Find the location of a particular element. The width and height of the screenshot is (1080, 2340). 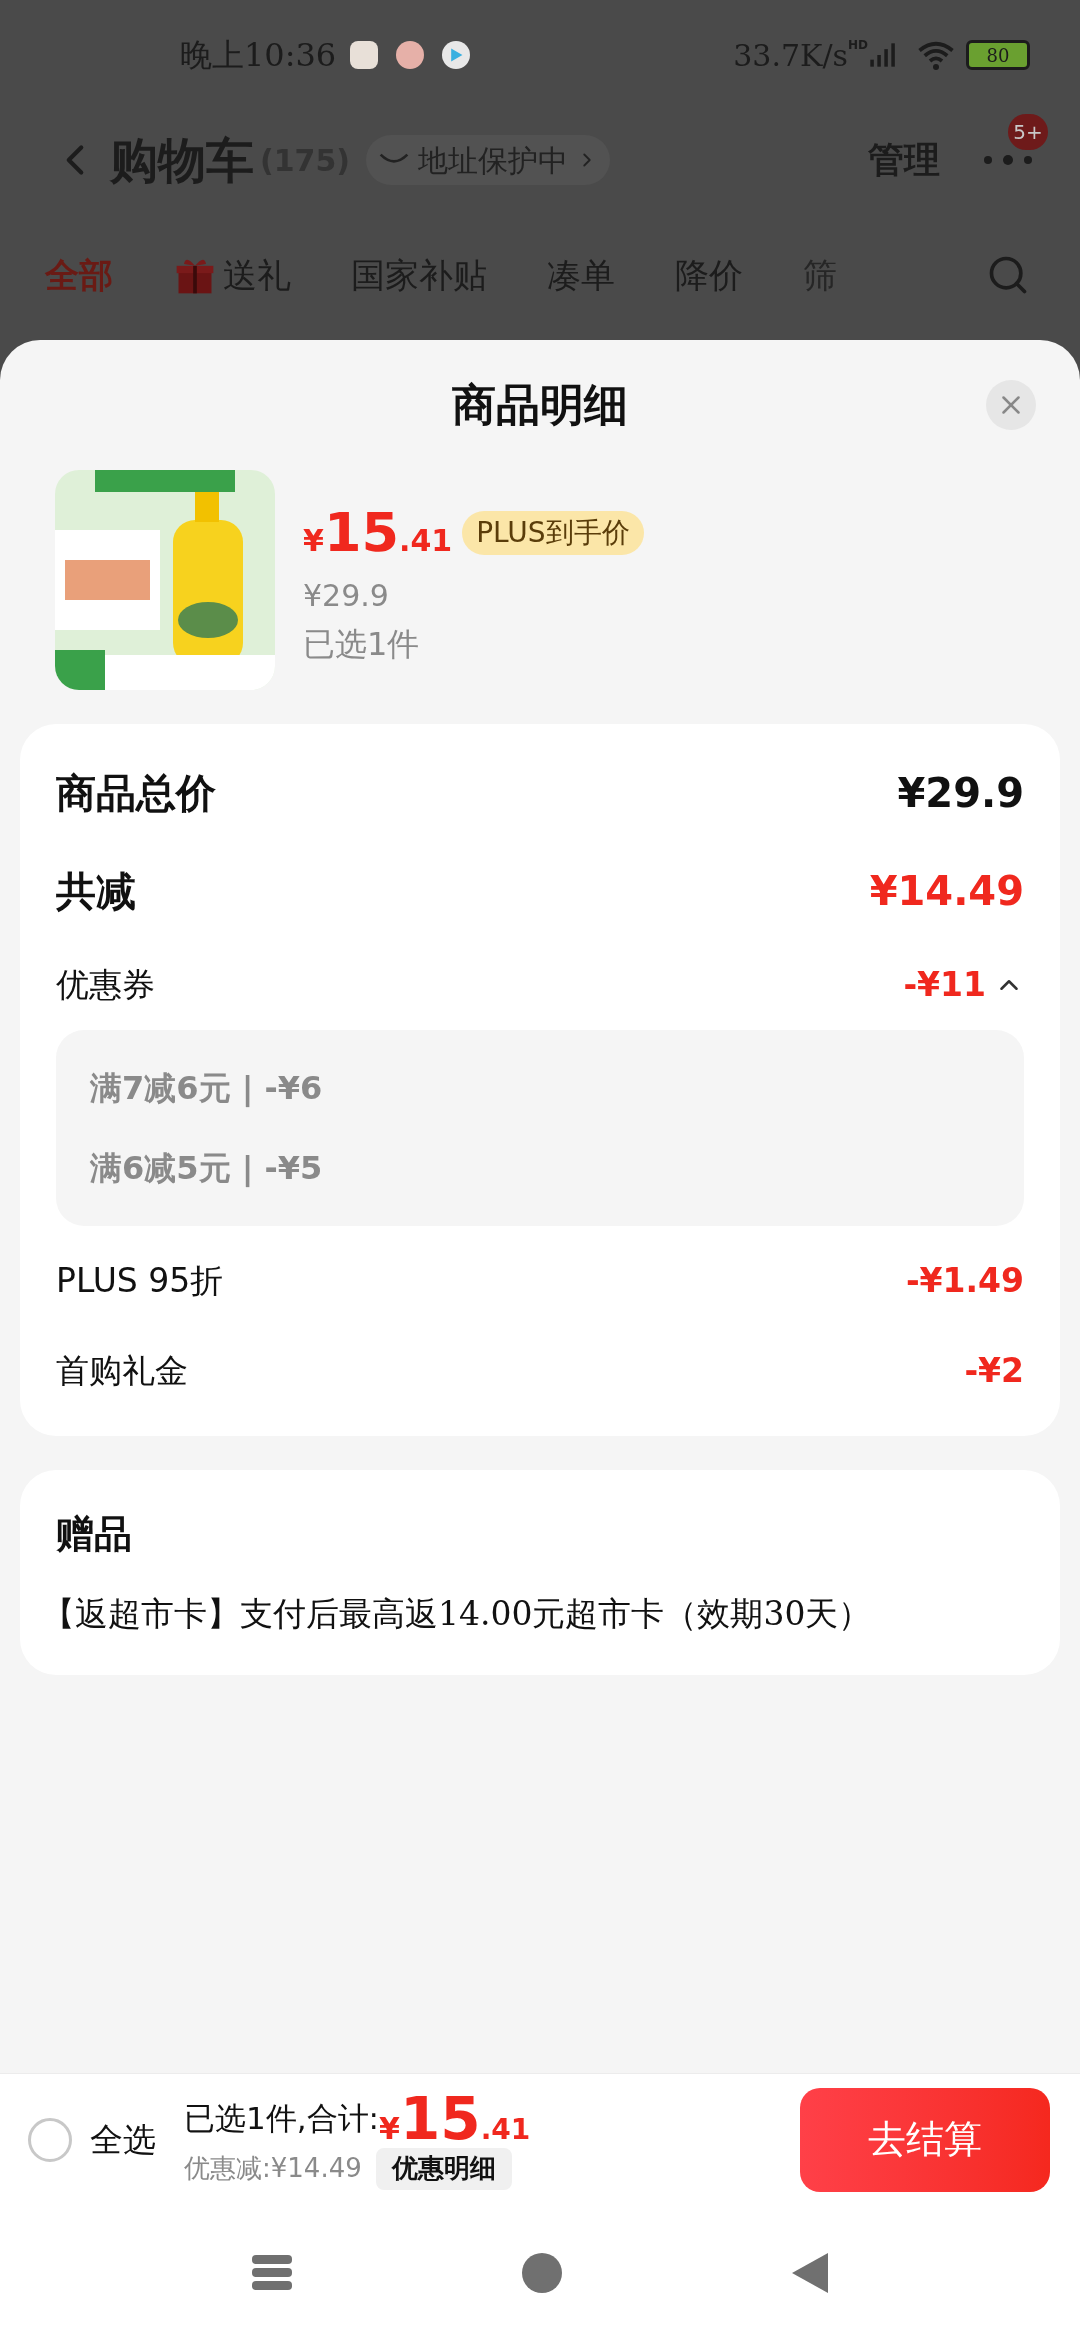

coupon-detail: 满7减6元 | -¥6 is located at coordinates (207, 1088).